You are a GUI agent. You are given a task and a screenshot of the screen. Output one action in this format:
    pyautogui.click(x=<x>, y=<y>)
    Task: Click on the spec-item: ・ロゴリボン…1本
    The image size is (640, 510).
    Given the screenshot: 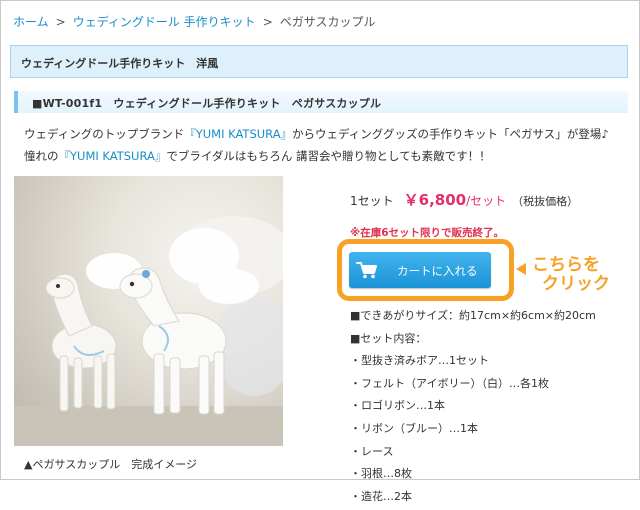 What is the action you would take?
    pyautogui.click(x=397, y=406)
    